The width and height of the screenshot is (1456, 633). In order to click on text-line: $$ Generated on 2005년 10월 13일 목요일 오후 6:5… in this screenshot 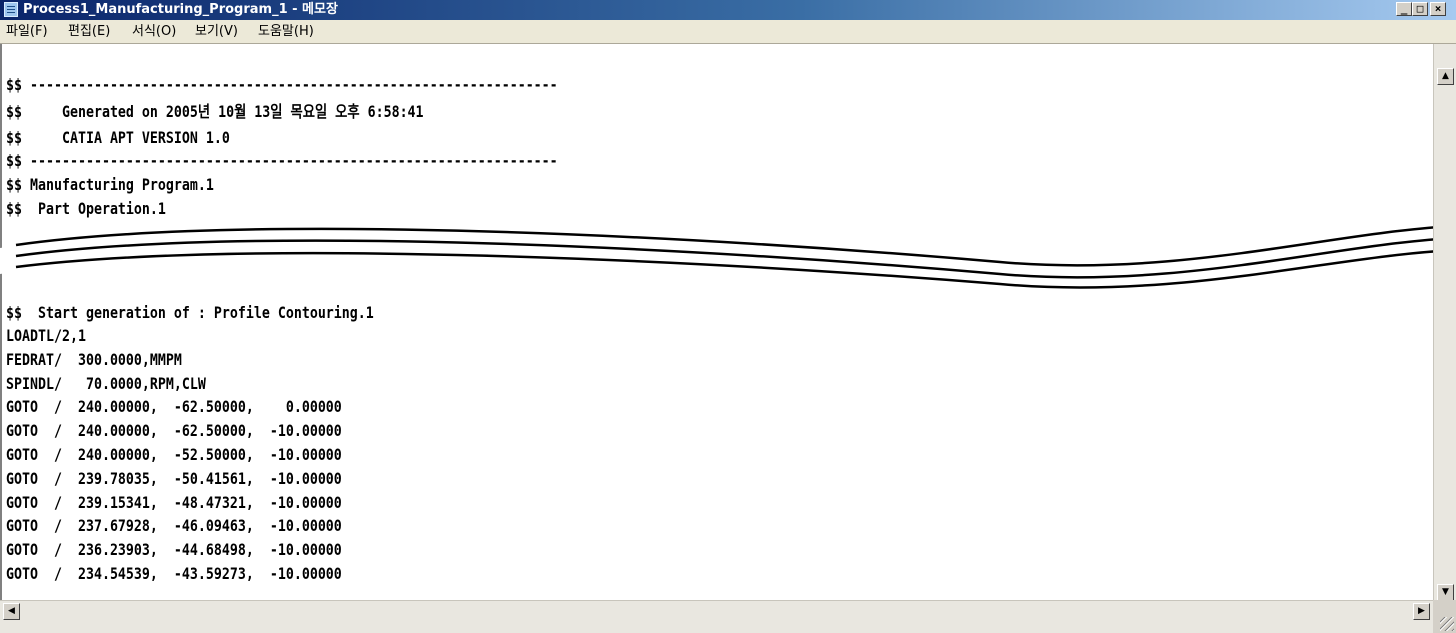, I will do `click(215, 111)`.